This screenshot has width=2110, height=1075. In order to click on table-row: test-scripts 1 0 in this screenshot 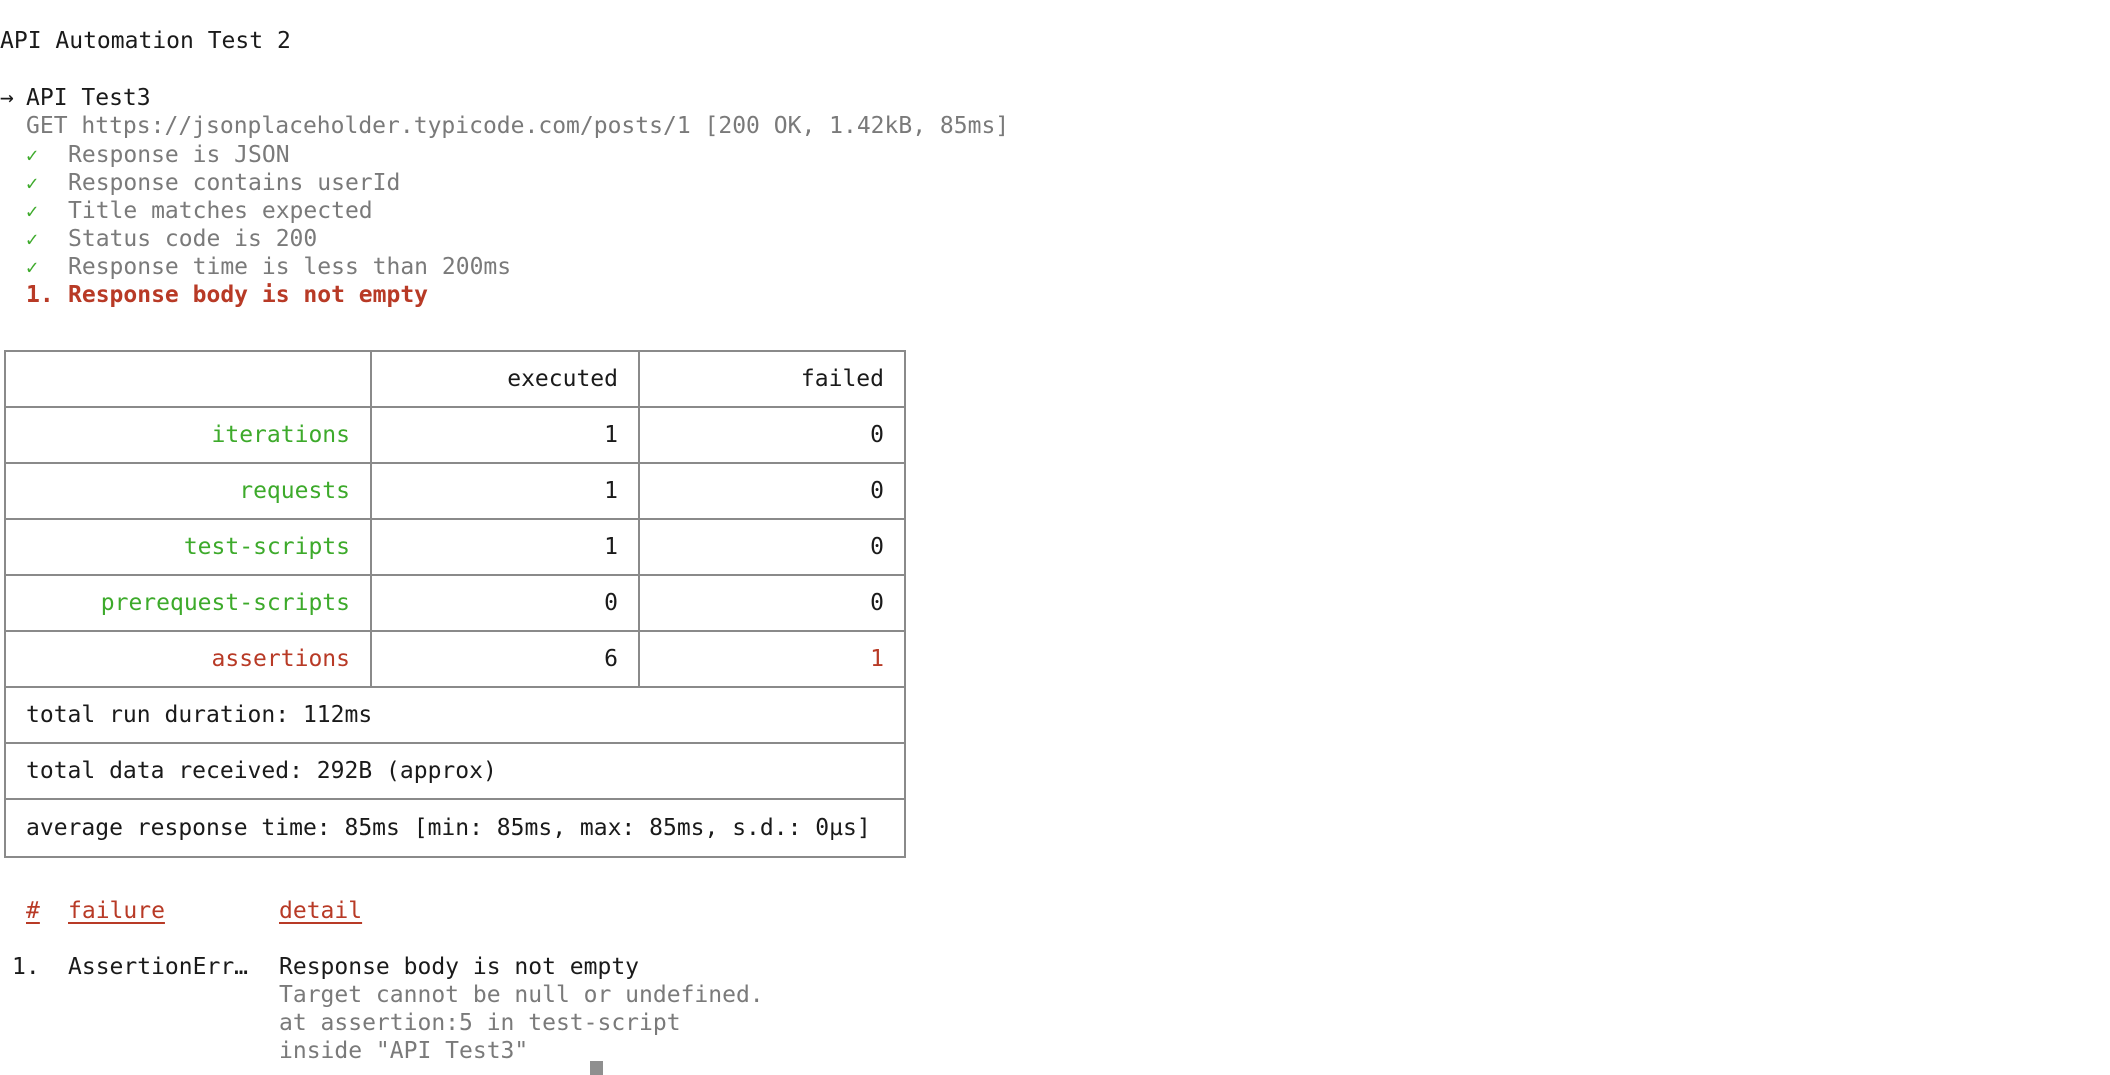, I will do `click(455, 548)`.